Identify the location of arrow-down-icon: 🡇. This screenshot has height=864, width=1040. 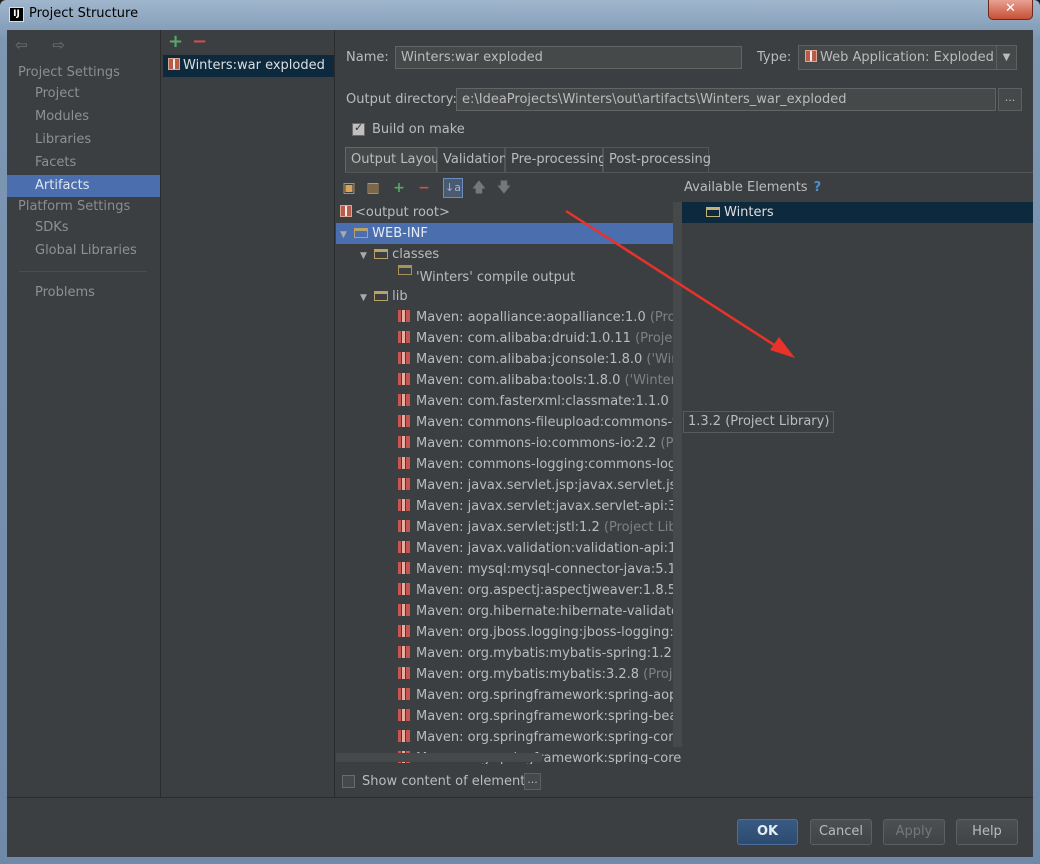
(504, 188).